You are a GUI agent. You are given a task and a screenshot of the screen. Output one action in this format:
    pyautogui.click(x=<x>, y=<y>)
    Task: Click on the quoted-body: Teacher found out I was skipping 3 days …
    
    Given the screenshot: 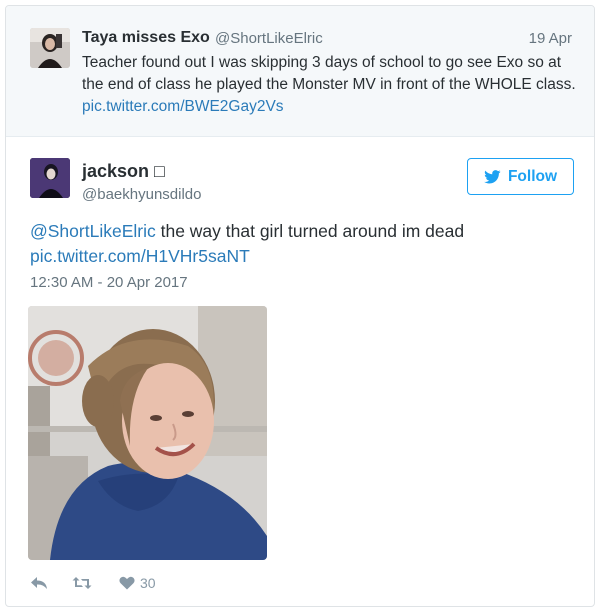 What is the action you would take?
    pyautogui.click(x=329, y=73)
    